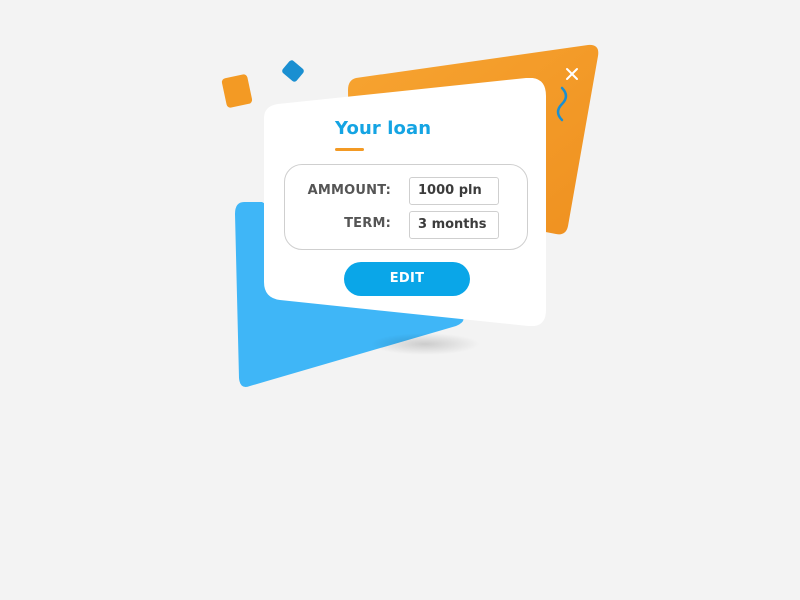  What do you see at coordinates (425, 344) in the screenshot?
I see `card-shadow` at bounding box center [425, 344].